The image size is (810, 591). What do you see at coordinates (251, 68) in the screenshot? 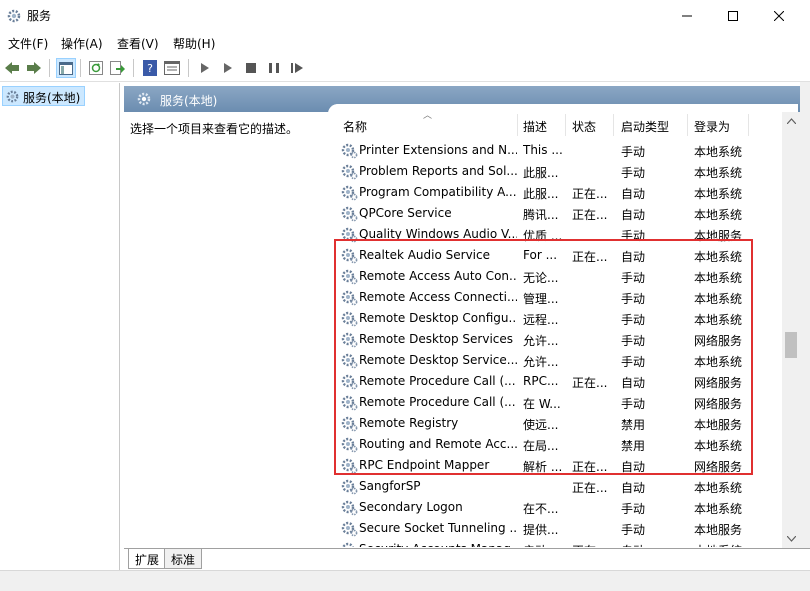
I see `stop-service-button` at bounding box center [251, 68].